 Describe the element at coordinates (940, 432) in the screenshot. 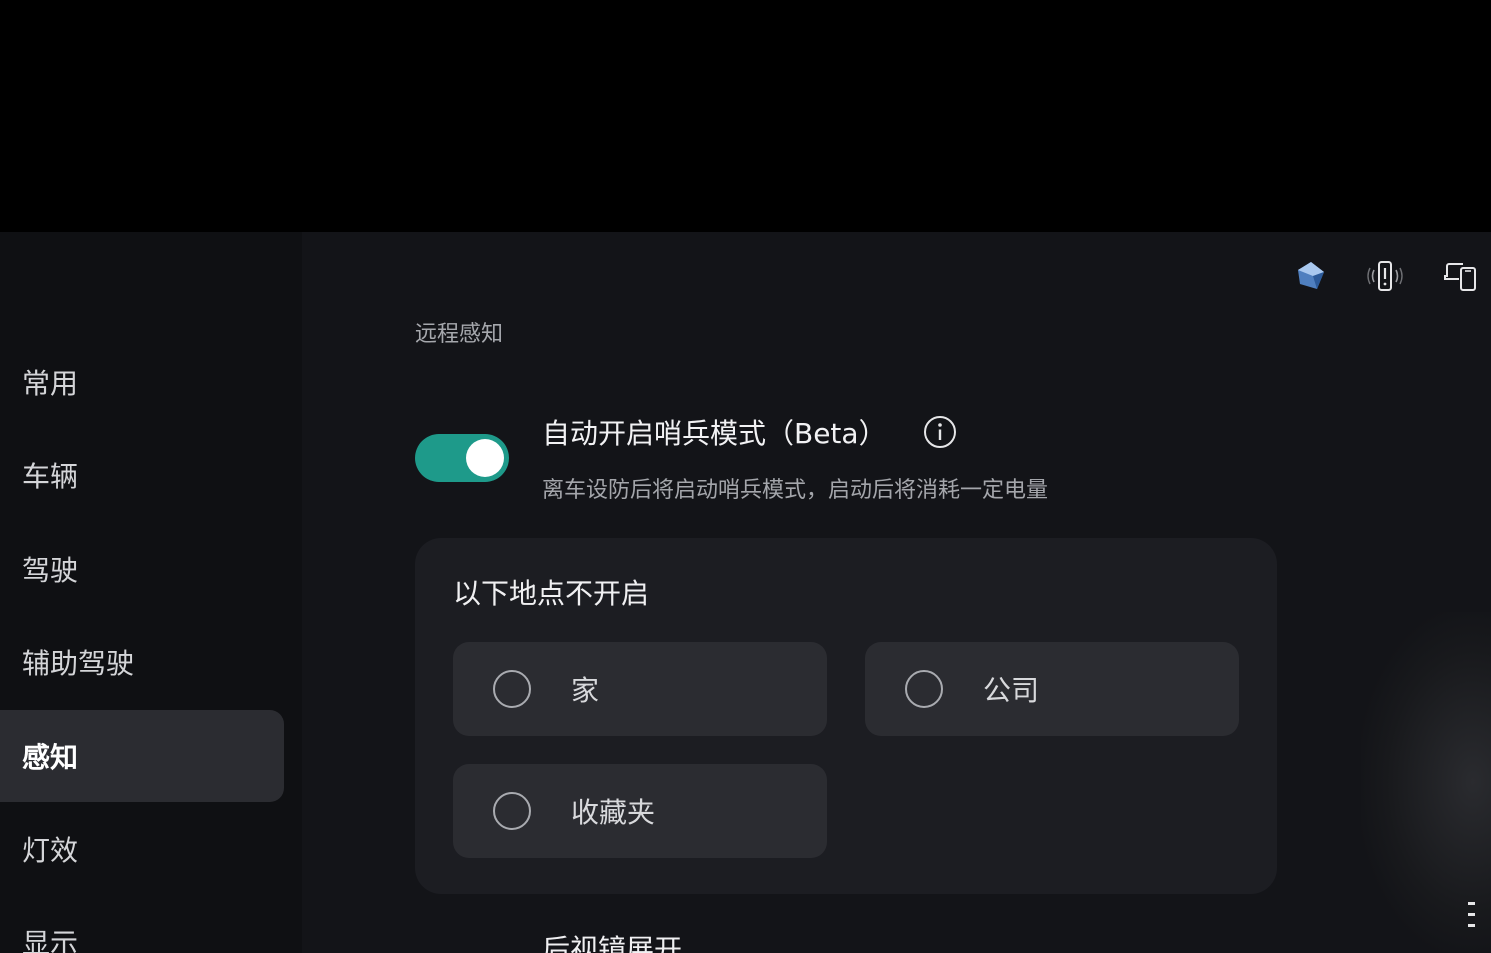

I see `info-icon` at that location.